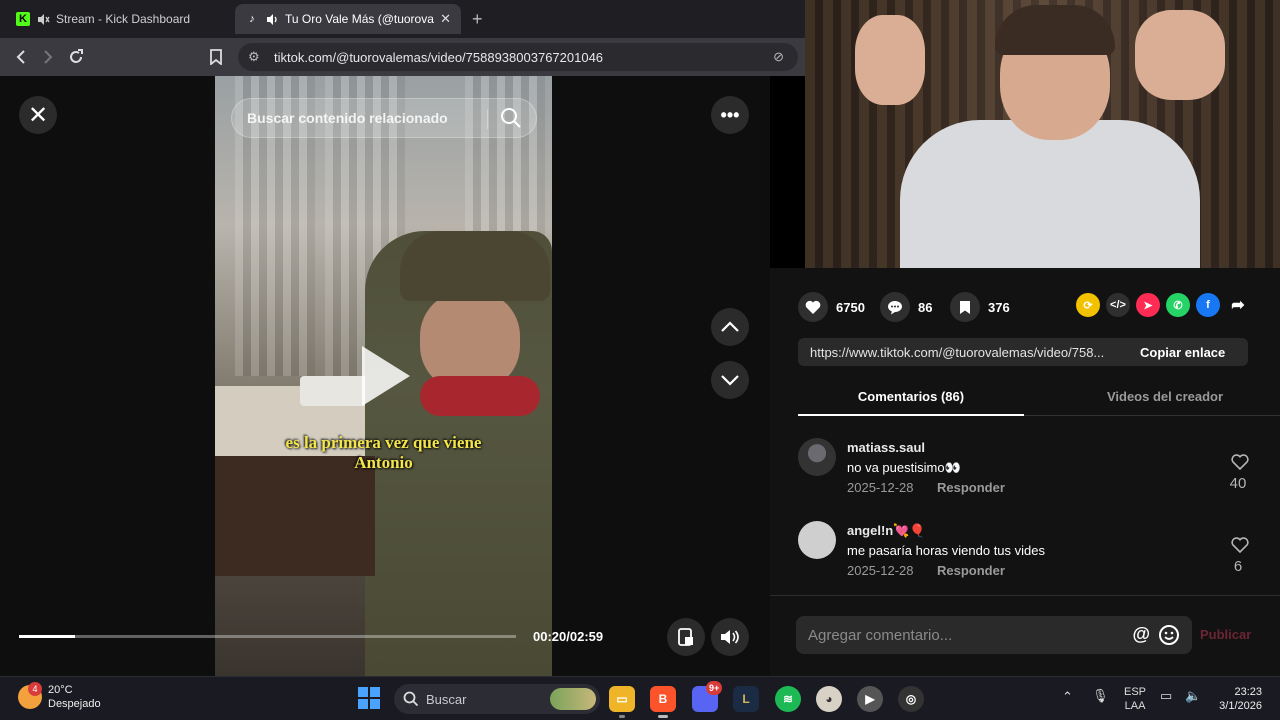  What do you see at coordinates (35, 689) in the screenshot?
I see `notification-badge: 4` at bounding box center [35, 689].